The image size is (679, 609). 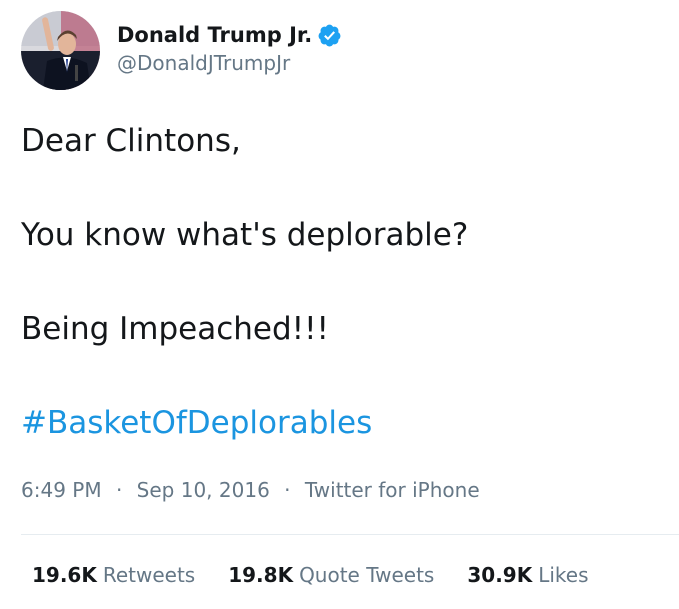 What do you see at coordinates (500, 575) in the screenshot?
I see `likes-count: 30.9K` at bounding box center [500, 575].